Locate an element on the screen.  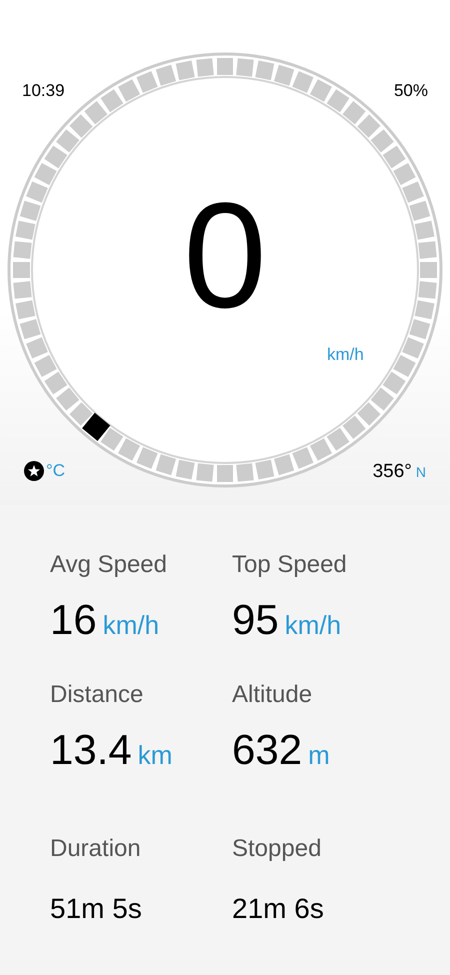
stat-label: Distance is located at coordinates (97, 695).